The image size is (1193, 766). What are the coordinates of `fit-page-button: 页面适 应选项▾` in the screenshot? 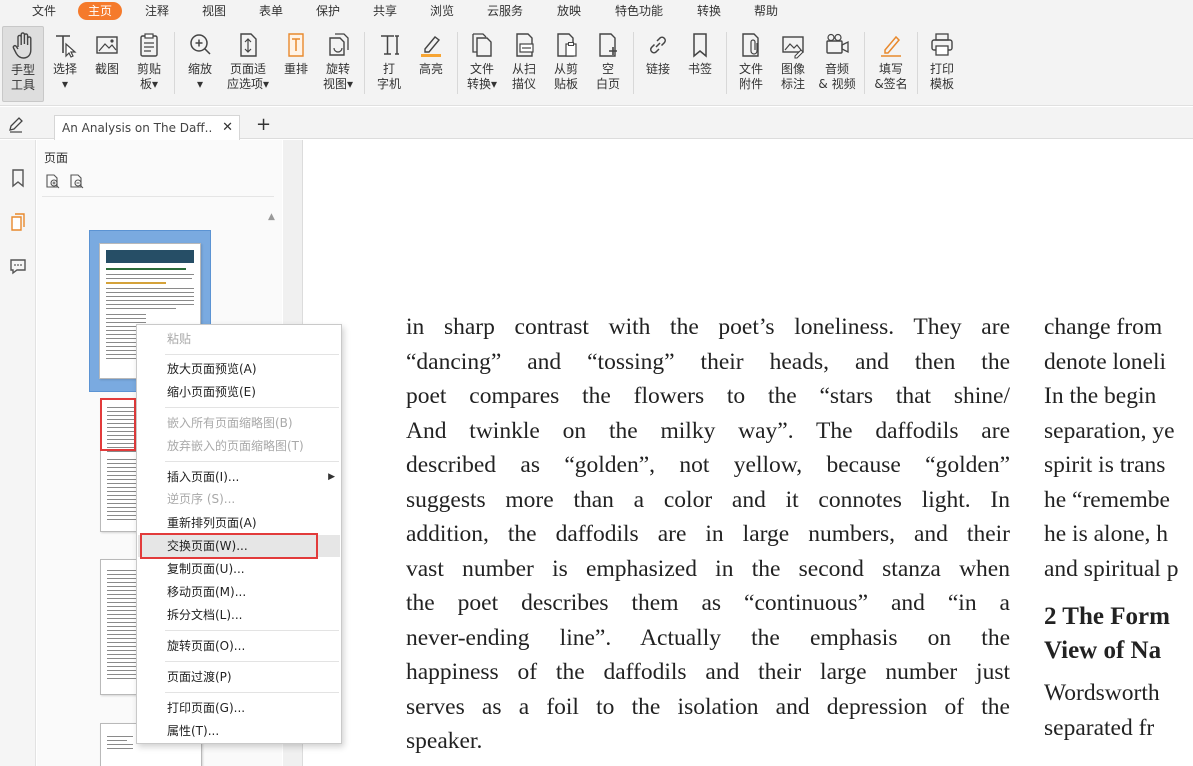 It's located at (248, 64).